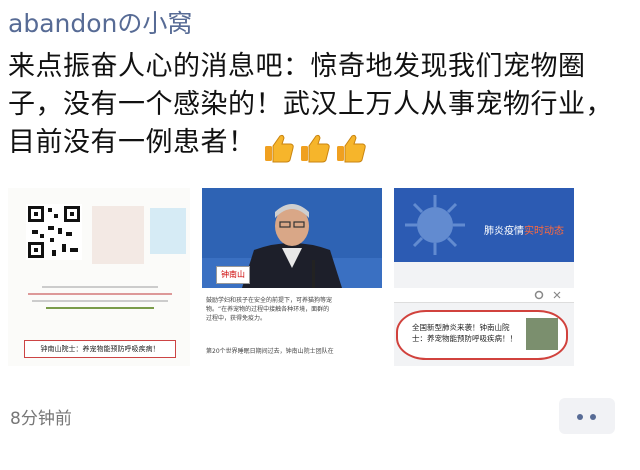  What do you see at coordinates (539, 295) in the screenshot?
I see `gear-icon` at bounding box center [539, 295].